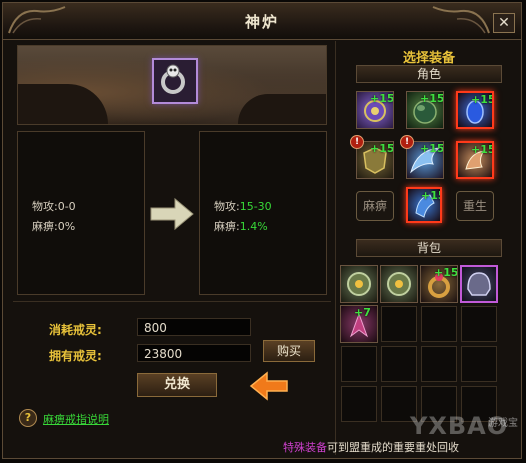 The width and height of the screenshot is (526, 463). What do you see at coordinates (172, 301) in the screenshot?
I see `divider` at bounding box center [172, 301].